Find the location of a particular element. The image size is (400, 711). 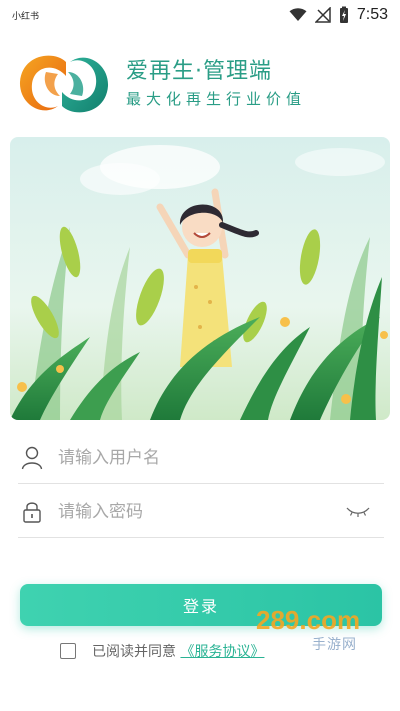

agreement-text: 已阅读并同意 《服务协议》 is located at coordinates (178, 651).